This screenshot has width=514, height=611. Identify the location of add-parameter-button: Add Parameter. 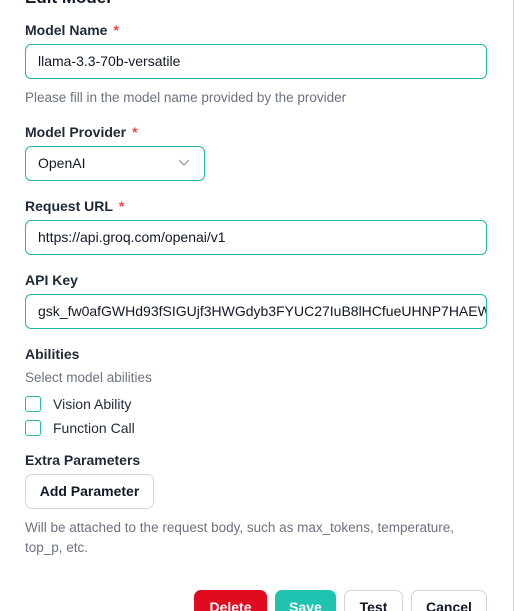
(89, 491).